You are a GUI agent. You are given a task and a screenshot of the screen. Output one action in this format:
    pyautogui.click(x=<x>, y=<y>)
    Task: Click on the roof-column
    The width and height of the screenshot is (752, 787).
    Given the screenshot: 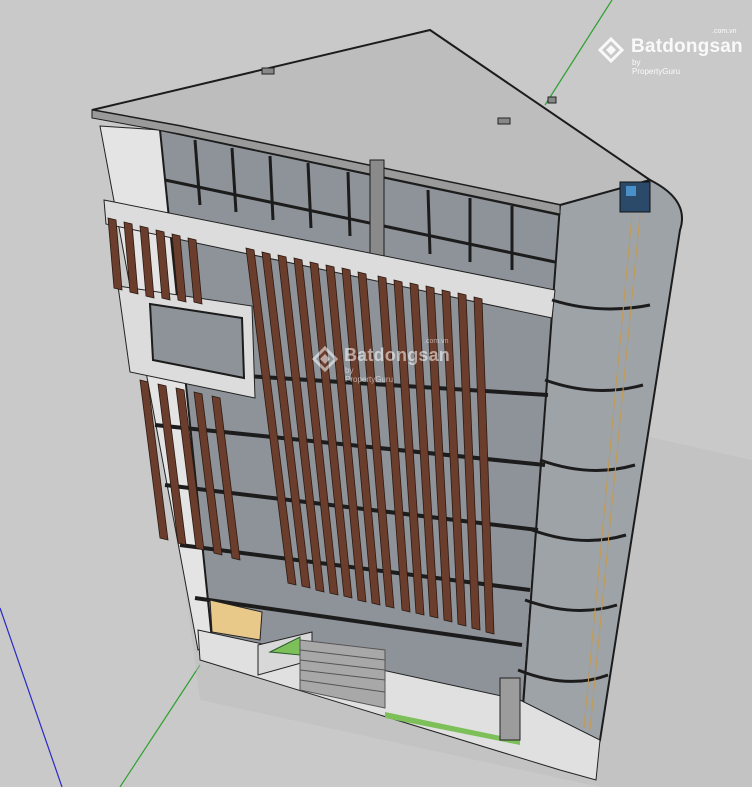 What is the action you would take?
    pyautogui.click(x=377, y=210)
    